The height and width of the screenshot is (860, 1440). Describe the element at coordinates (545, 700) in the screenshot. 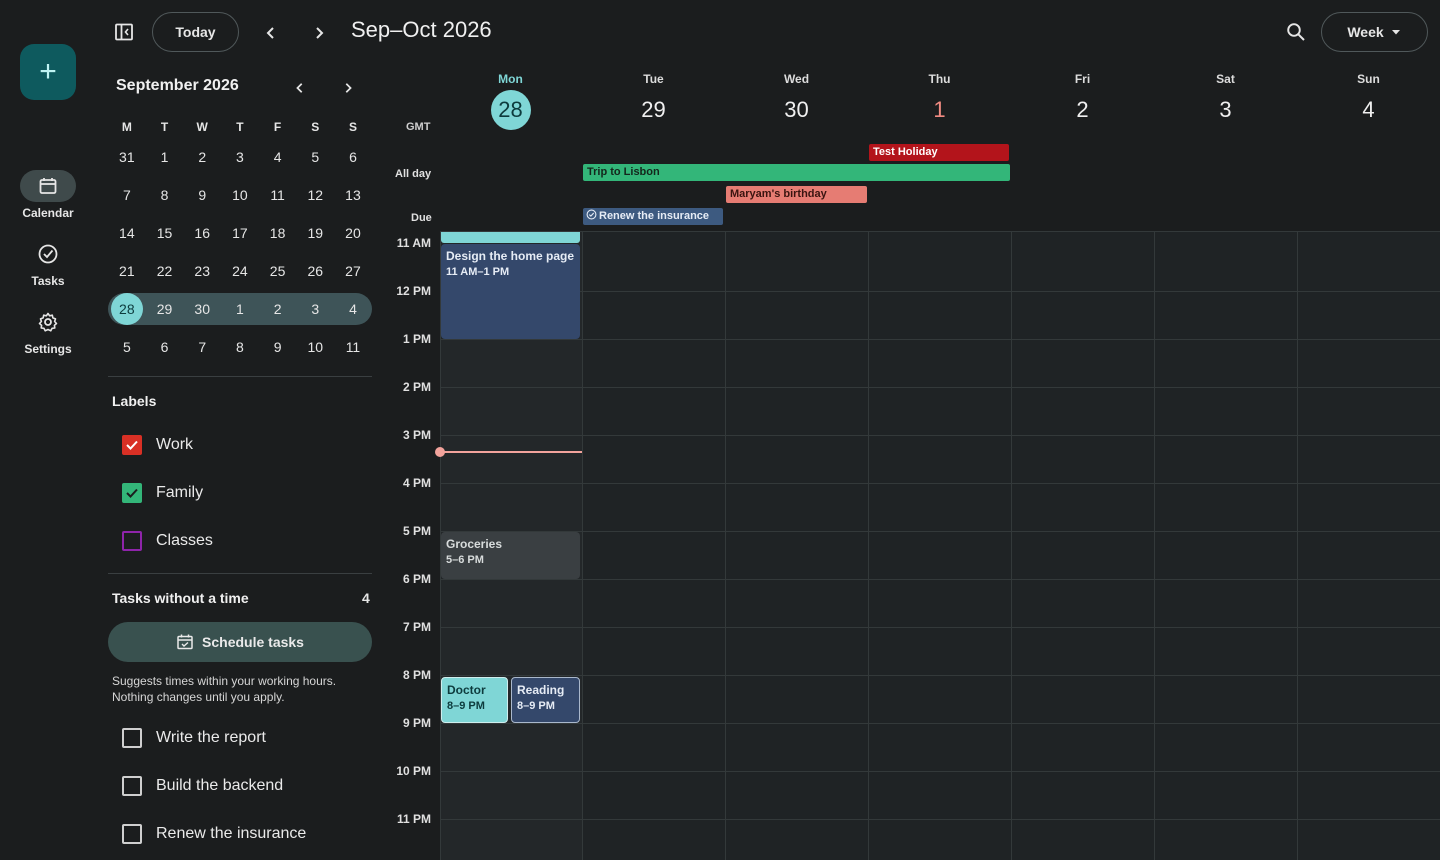

I see `event-reading: Reading 8–9 PM` at that location.